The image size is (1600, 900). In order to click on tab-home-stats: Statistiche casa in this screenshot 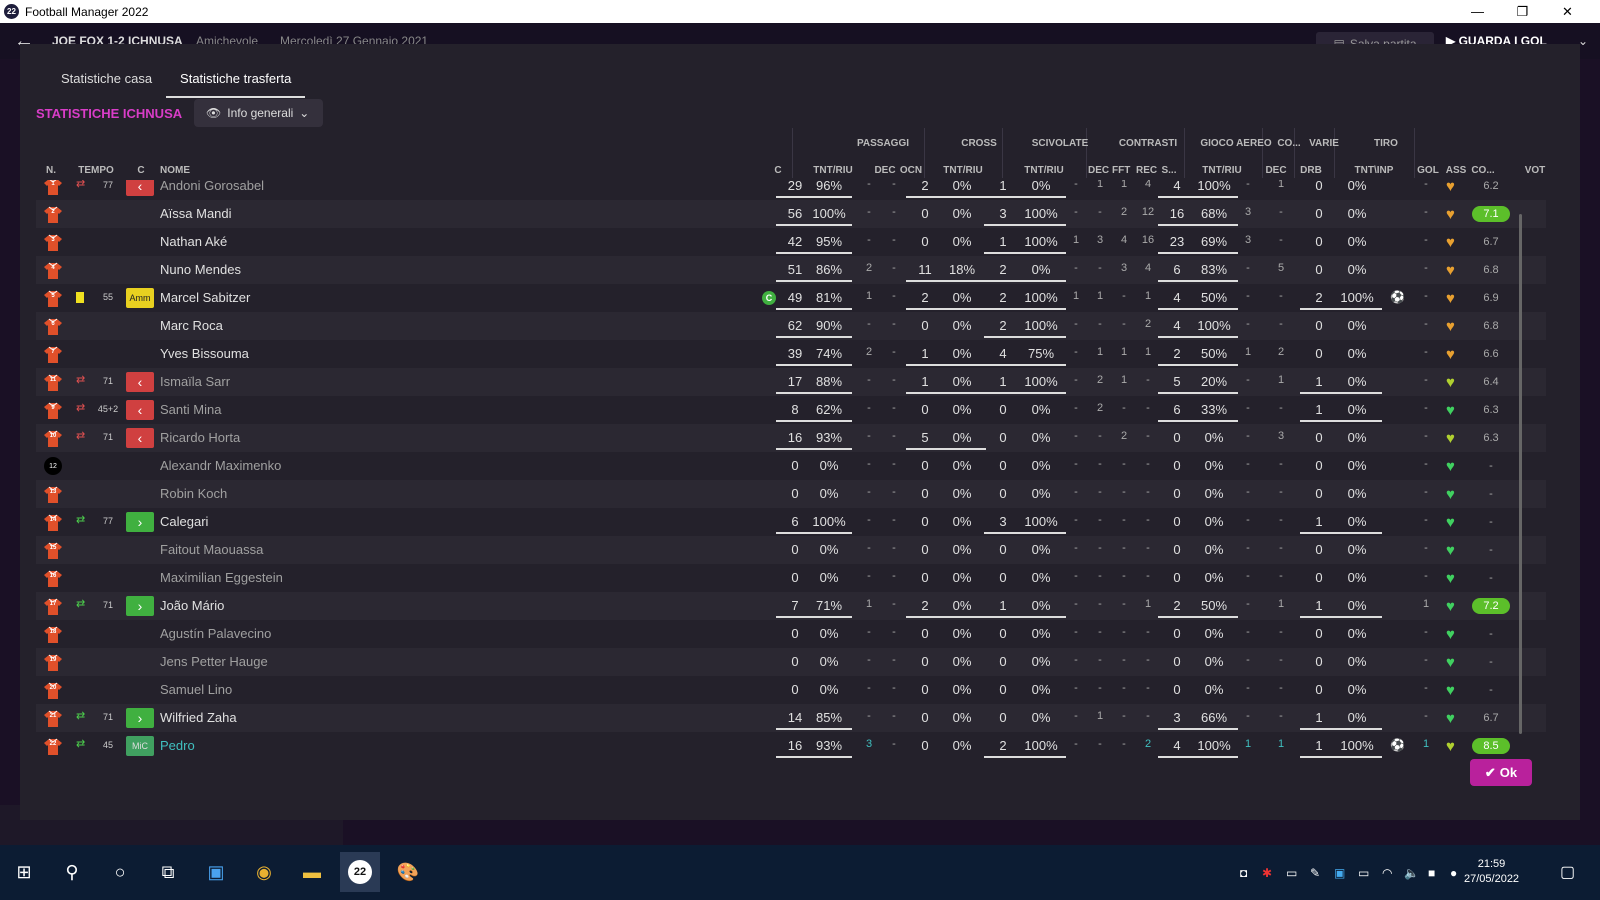, I will do `click(106, 82)`.